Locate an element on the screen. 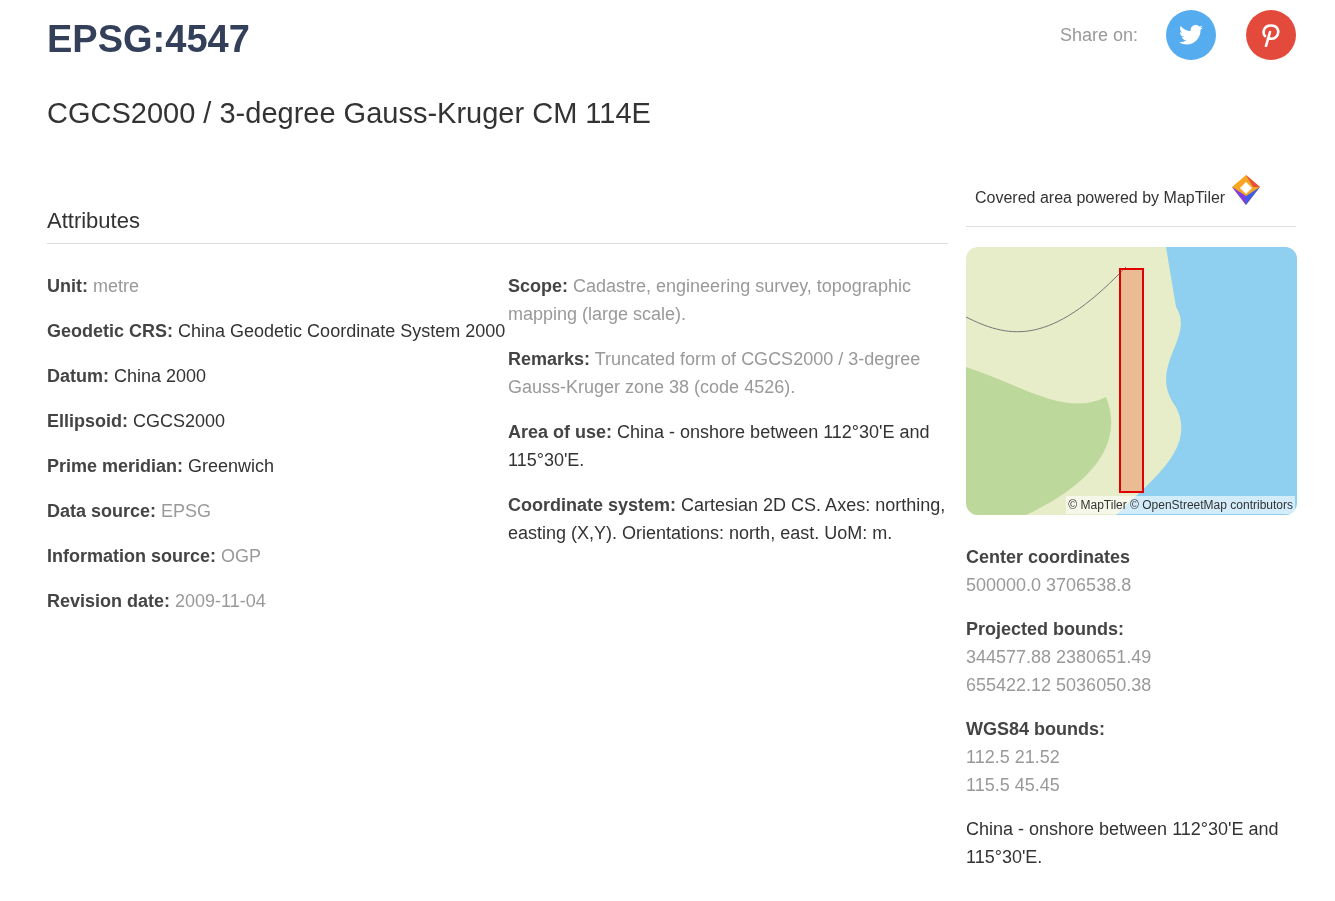 This screenshot has width=1335, height=901. area-description: China - onshore between 112°30'E and 115°30'E. is located at coordinates (1123, 843).